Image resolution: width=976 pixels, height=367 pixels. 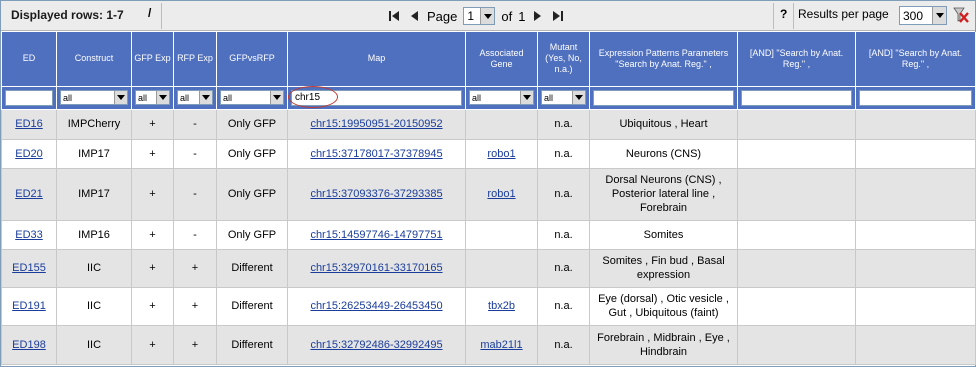 What do you see at coordinates (783, 14) in the screenshot?
I see `help-button: ?` at bounding box center [783, 14].